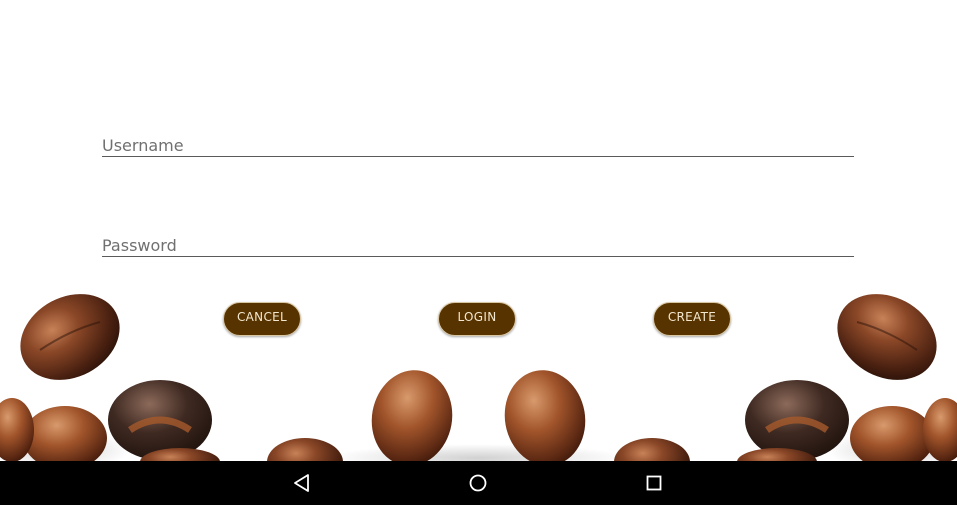 This screenshot has width=957, height=505. I want to click on back-icon, so click(302, 483).